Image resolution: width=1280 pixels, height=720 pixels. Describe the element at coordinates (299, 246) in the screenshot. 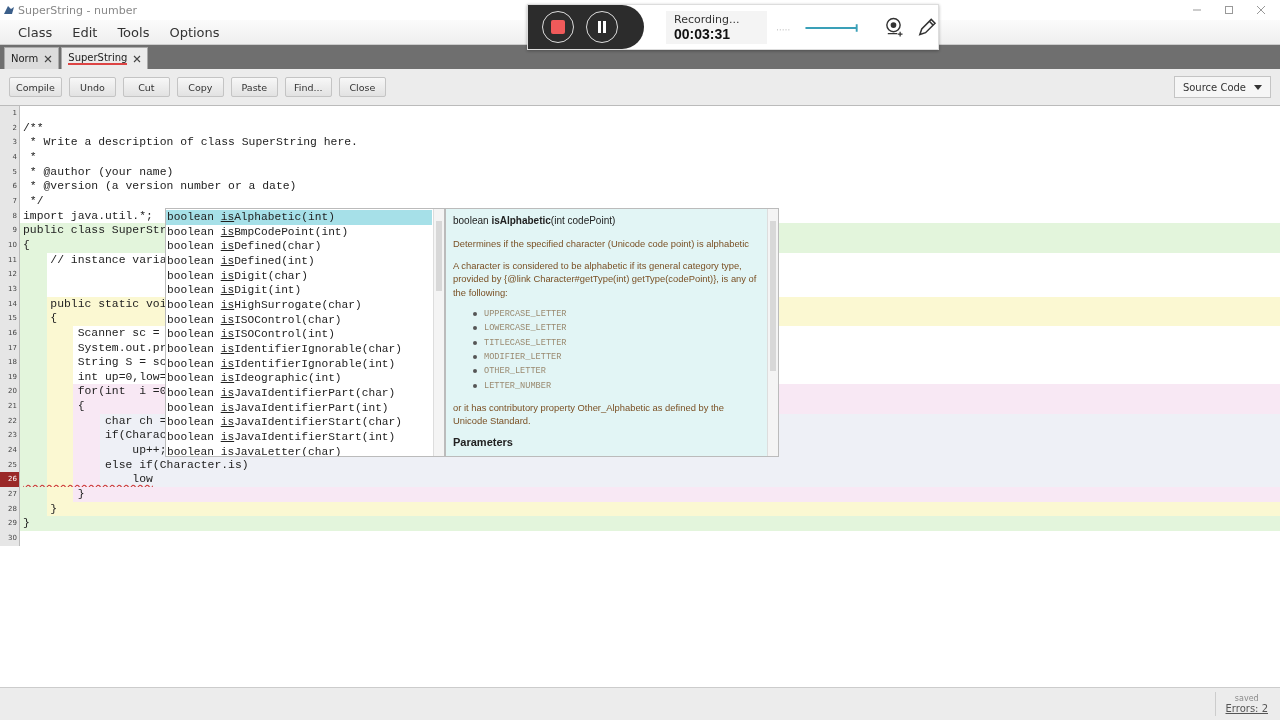

I see `completion-item: boolean isDefined(char)` at that location.